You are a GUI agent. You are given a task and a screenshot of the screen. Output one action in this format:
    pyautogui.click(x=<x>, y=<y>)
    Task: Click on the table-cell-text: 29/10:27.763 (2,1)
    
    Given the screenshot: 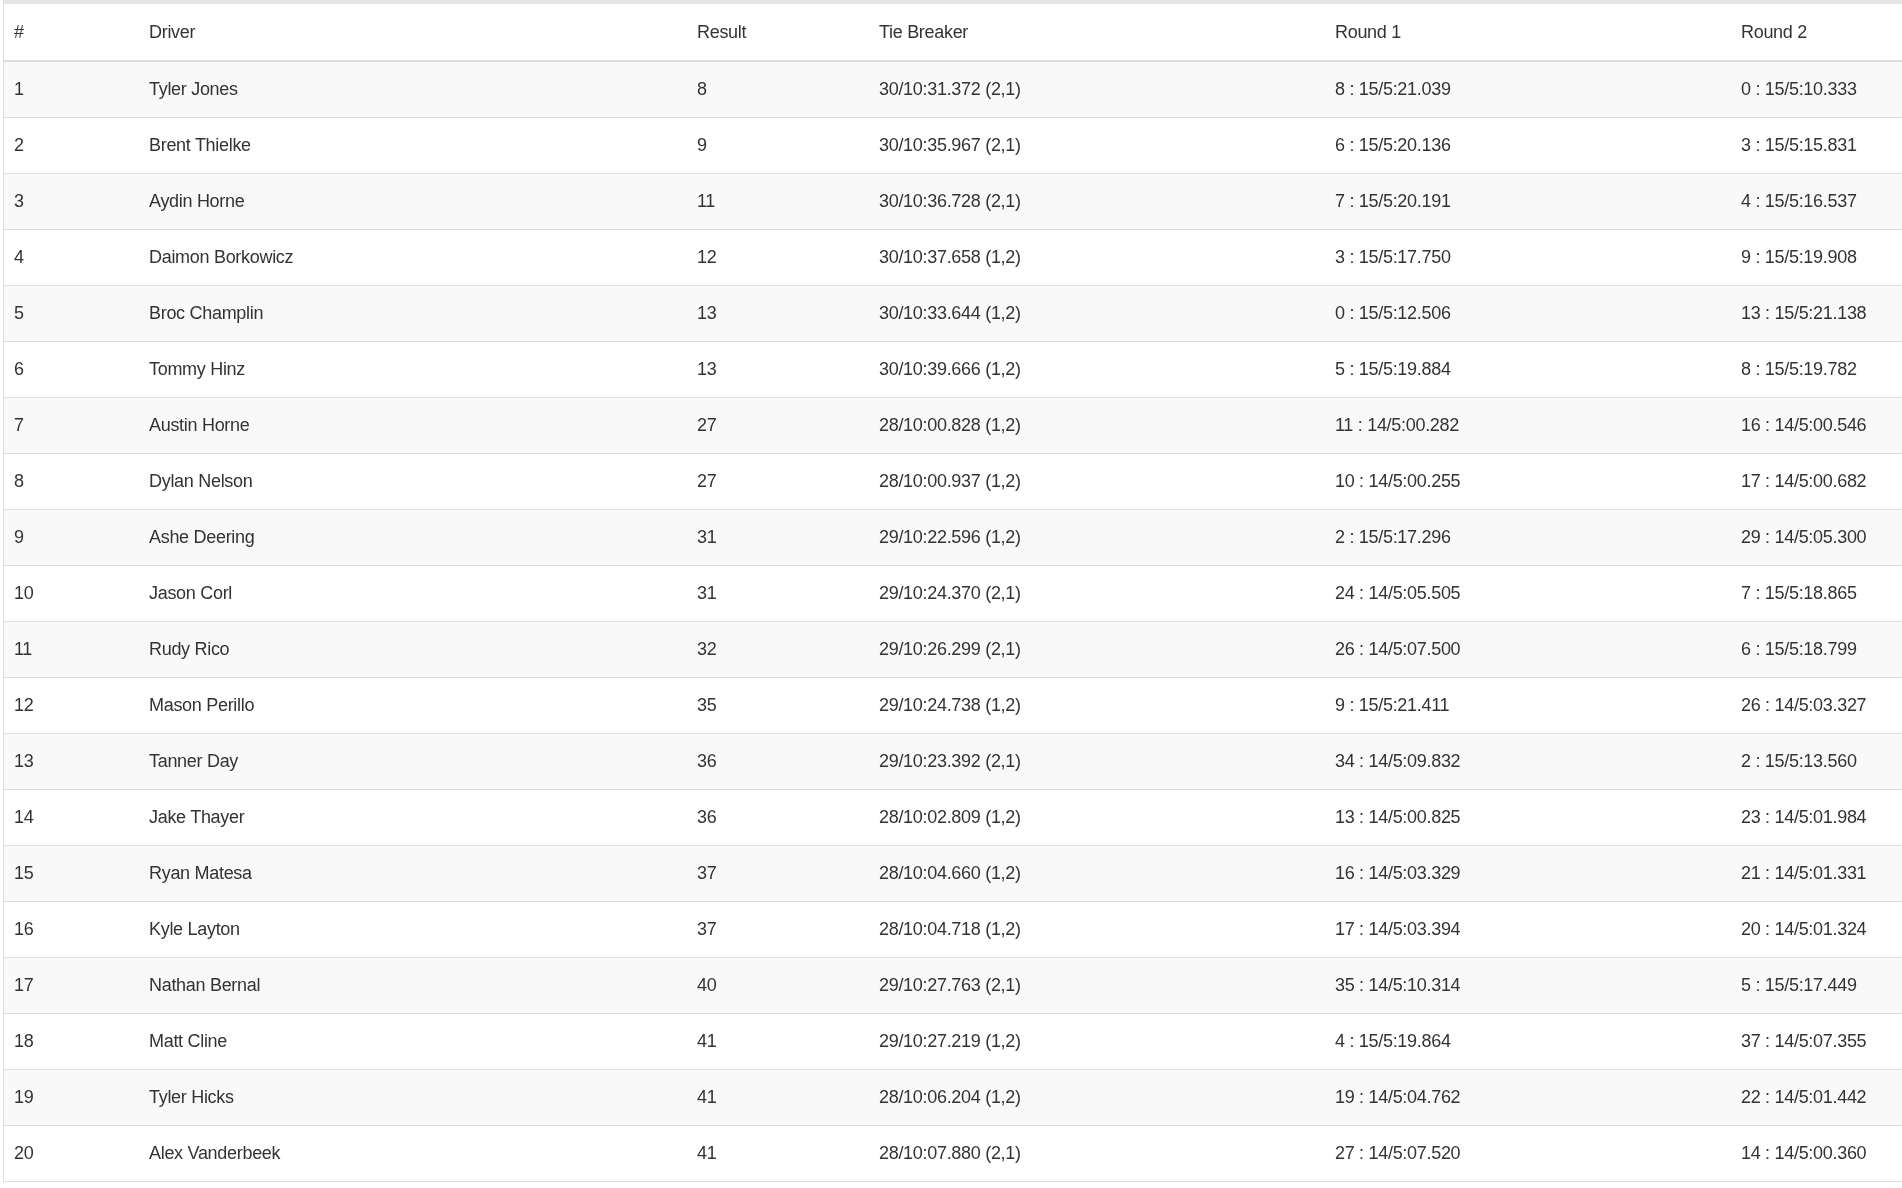 What is the action you would take?
    pyautogui.click(x=950, y=985)
    